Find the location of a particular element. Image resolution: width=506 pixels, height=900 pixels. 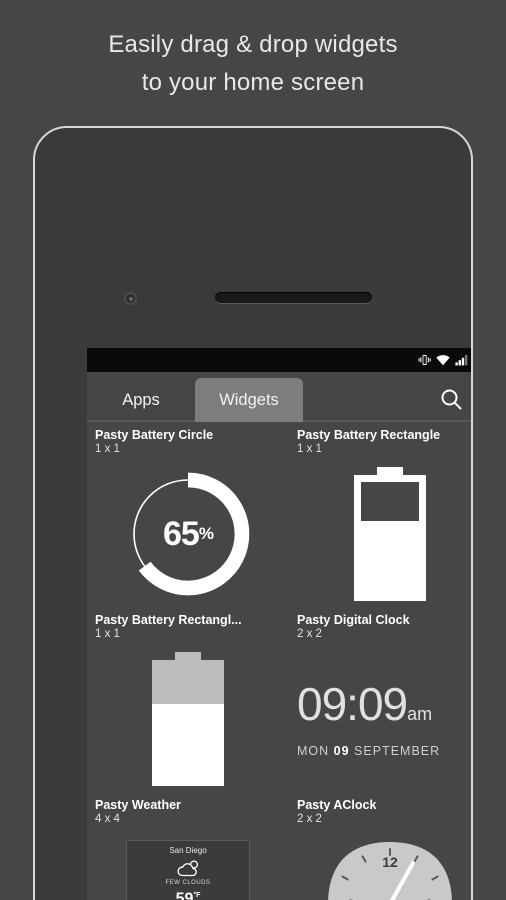

battery-percent-value: 65 is located at coordinates (181, 533).